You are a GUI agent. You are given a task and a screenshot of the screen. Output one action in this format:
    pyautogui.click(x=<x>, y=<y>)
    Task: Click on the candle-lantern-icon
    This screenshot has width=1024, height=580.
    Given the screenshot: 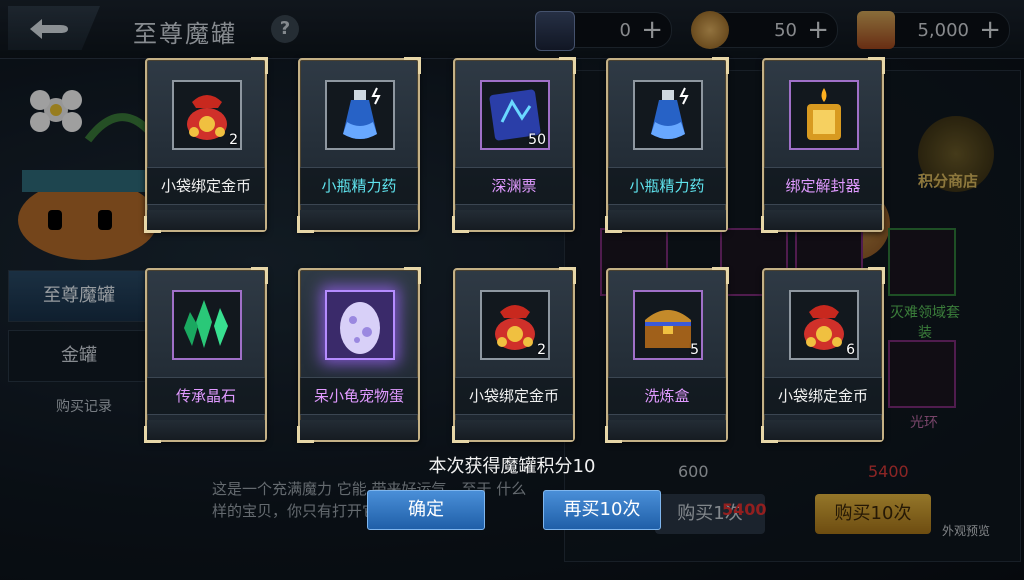 What is the action you would take?
    pyautogui.click(x=824, y=120)
    